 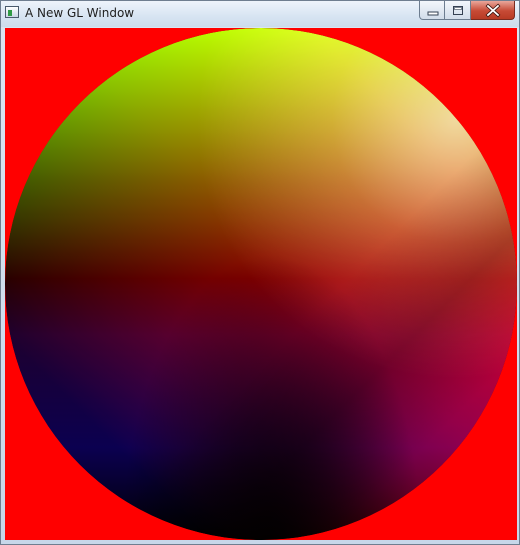 What do you see at coordinates (80, 13) in the screenshot?
I see `window-title: A New GL Window` at bounding box center [80, 13].